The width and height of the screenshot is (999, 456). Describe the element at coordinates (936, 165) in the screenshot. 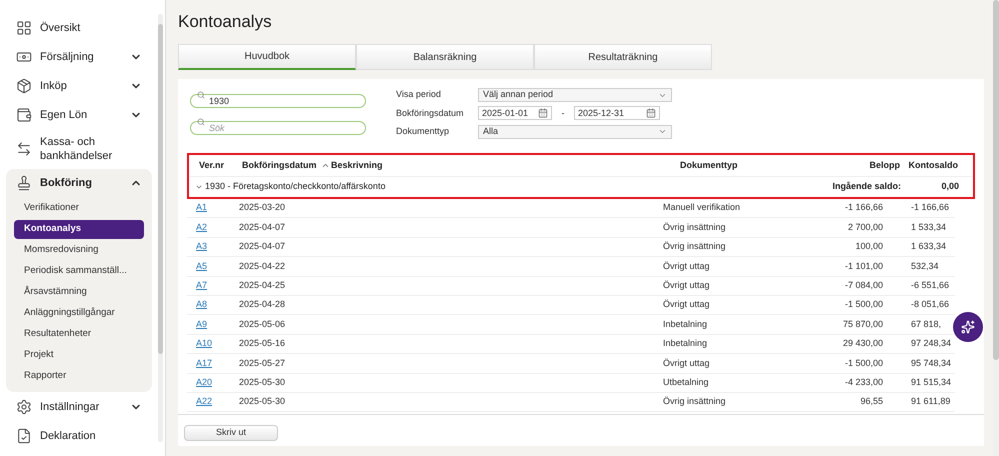

I see `column-header: Kontosaldo` at that location.